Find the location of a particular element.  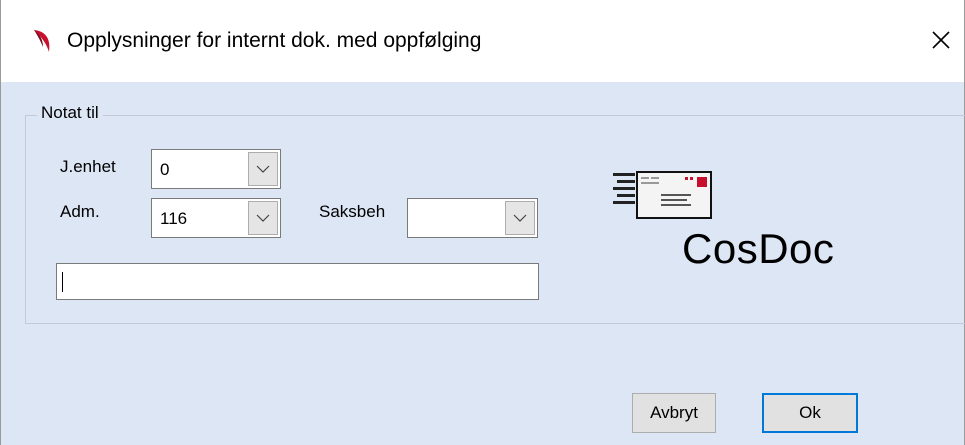

close-icon is located at coordinates (941, 40).